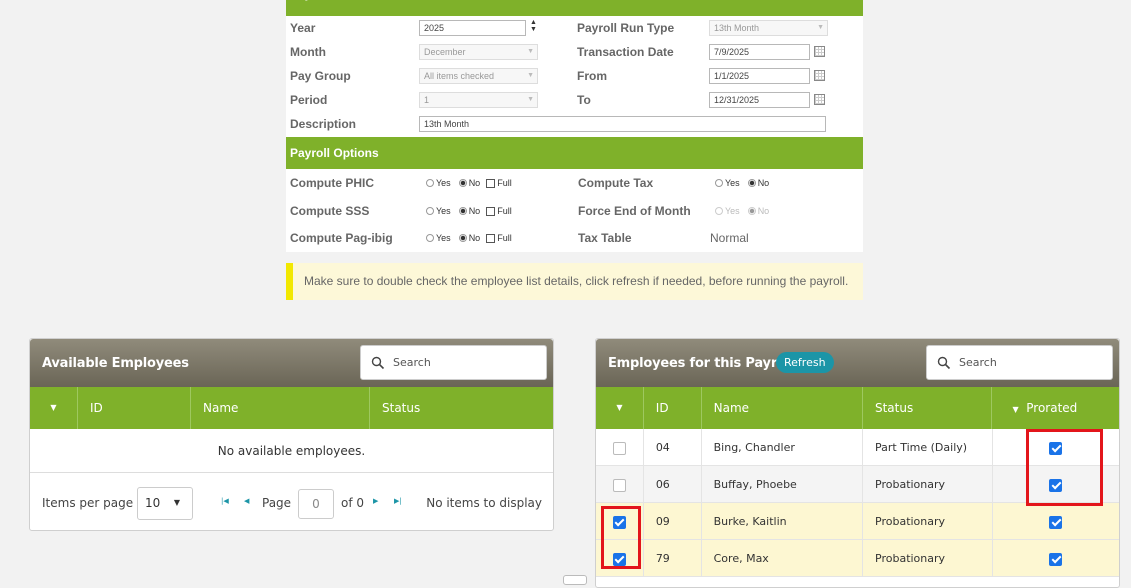 Image resolution: width=1131 pixels, height=588 pixels. I want to click on from-date-input: 1/1/2025, so click(759, 76).